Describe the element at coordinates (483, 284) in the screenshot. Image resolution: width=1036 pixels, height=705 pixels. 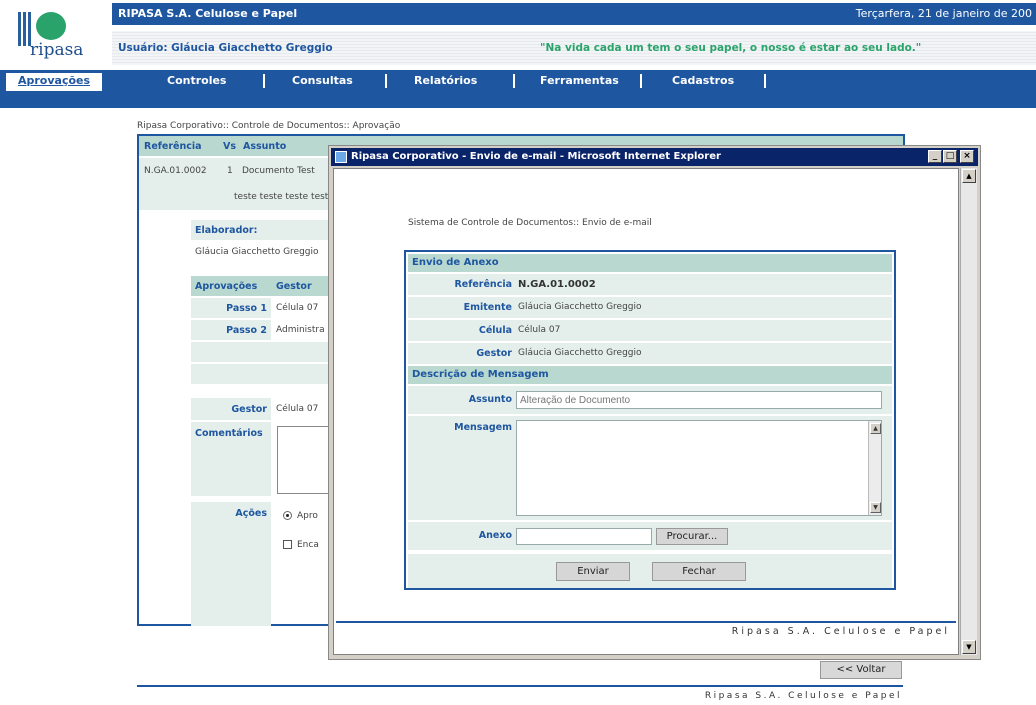
I see `referencia-label: Referência` at that location.